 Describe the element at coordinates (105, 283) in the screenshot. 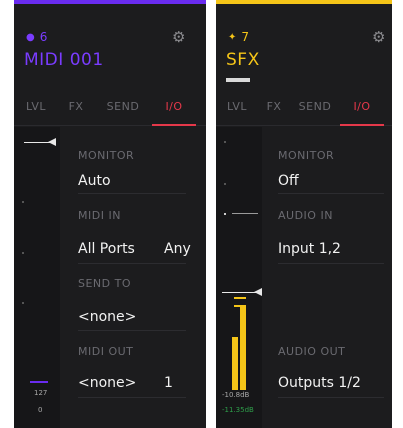

I see `send-to-label: SEND TO` at that location.